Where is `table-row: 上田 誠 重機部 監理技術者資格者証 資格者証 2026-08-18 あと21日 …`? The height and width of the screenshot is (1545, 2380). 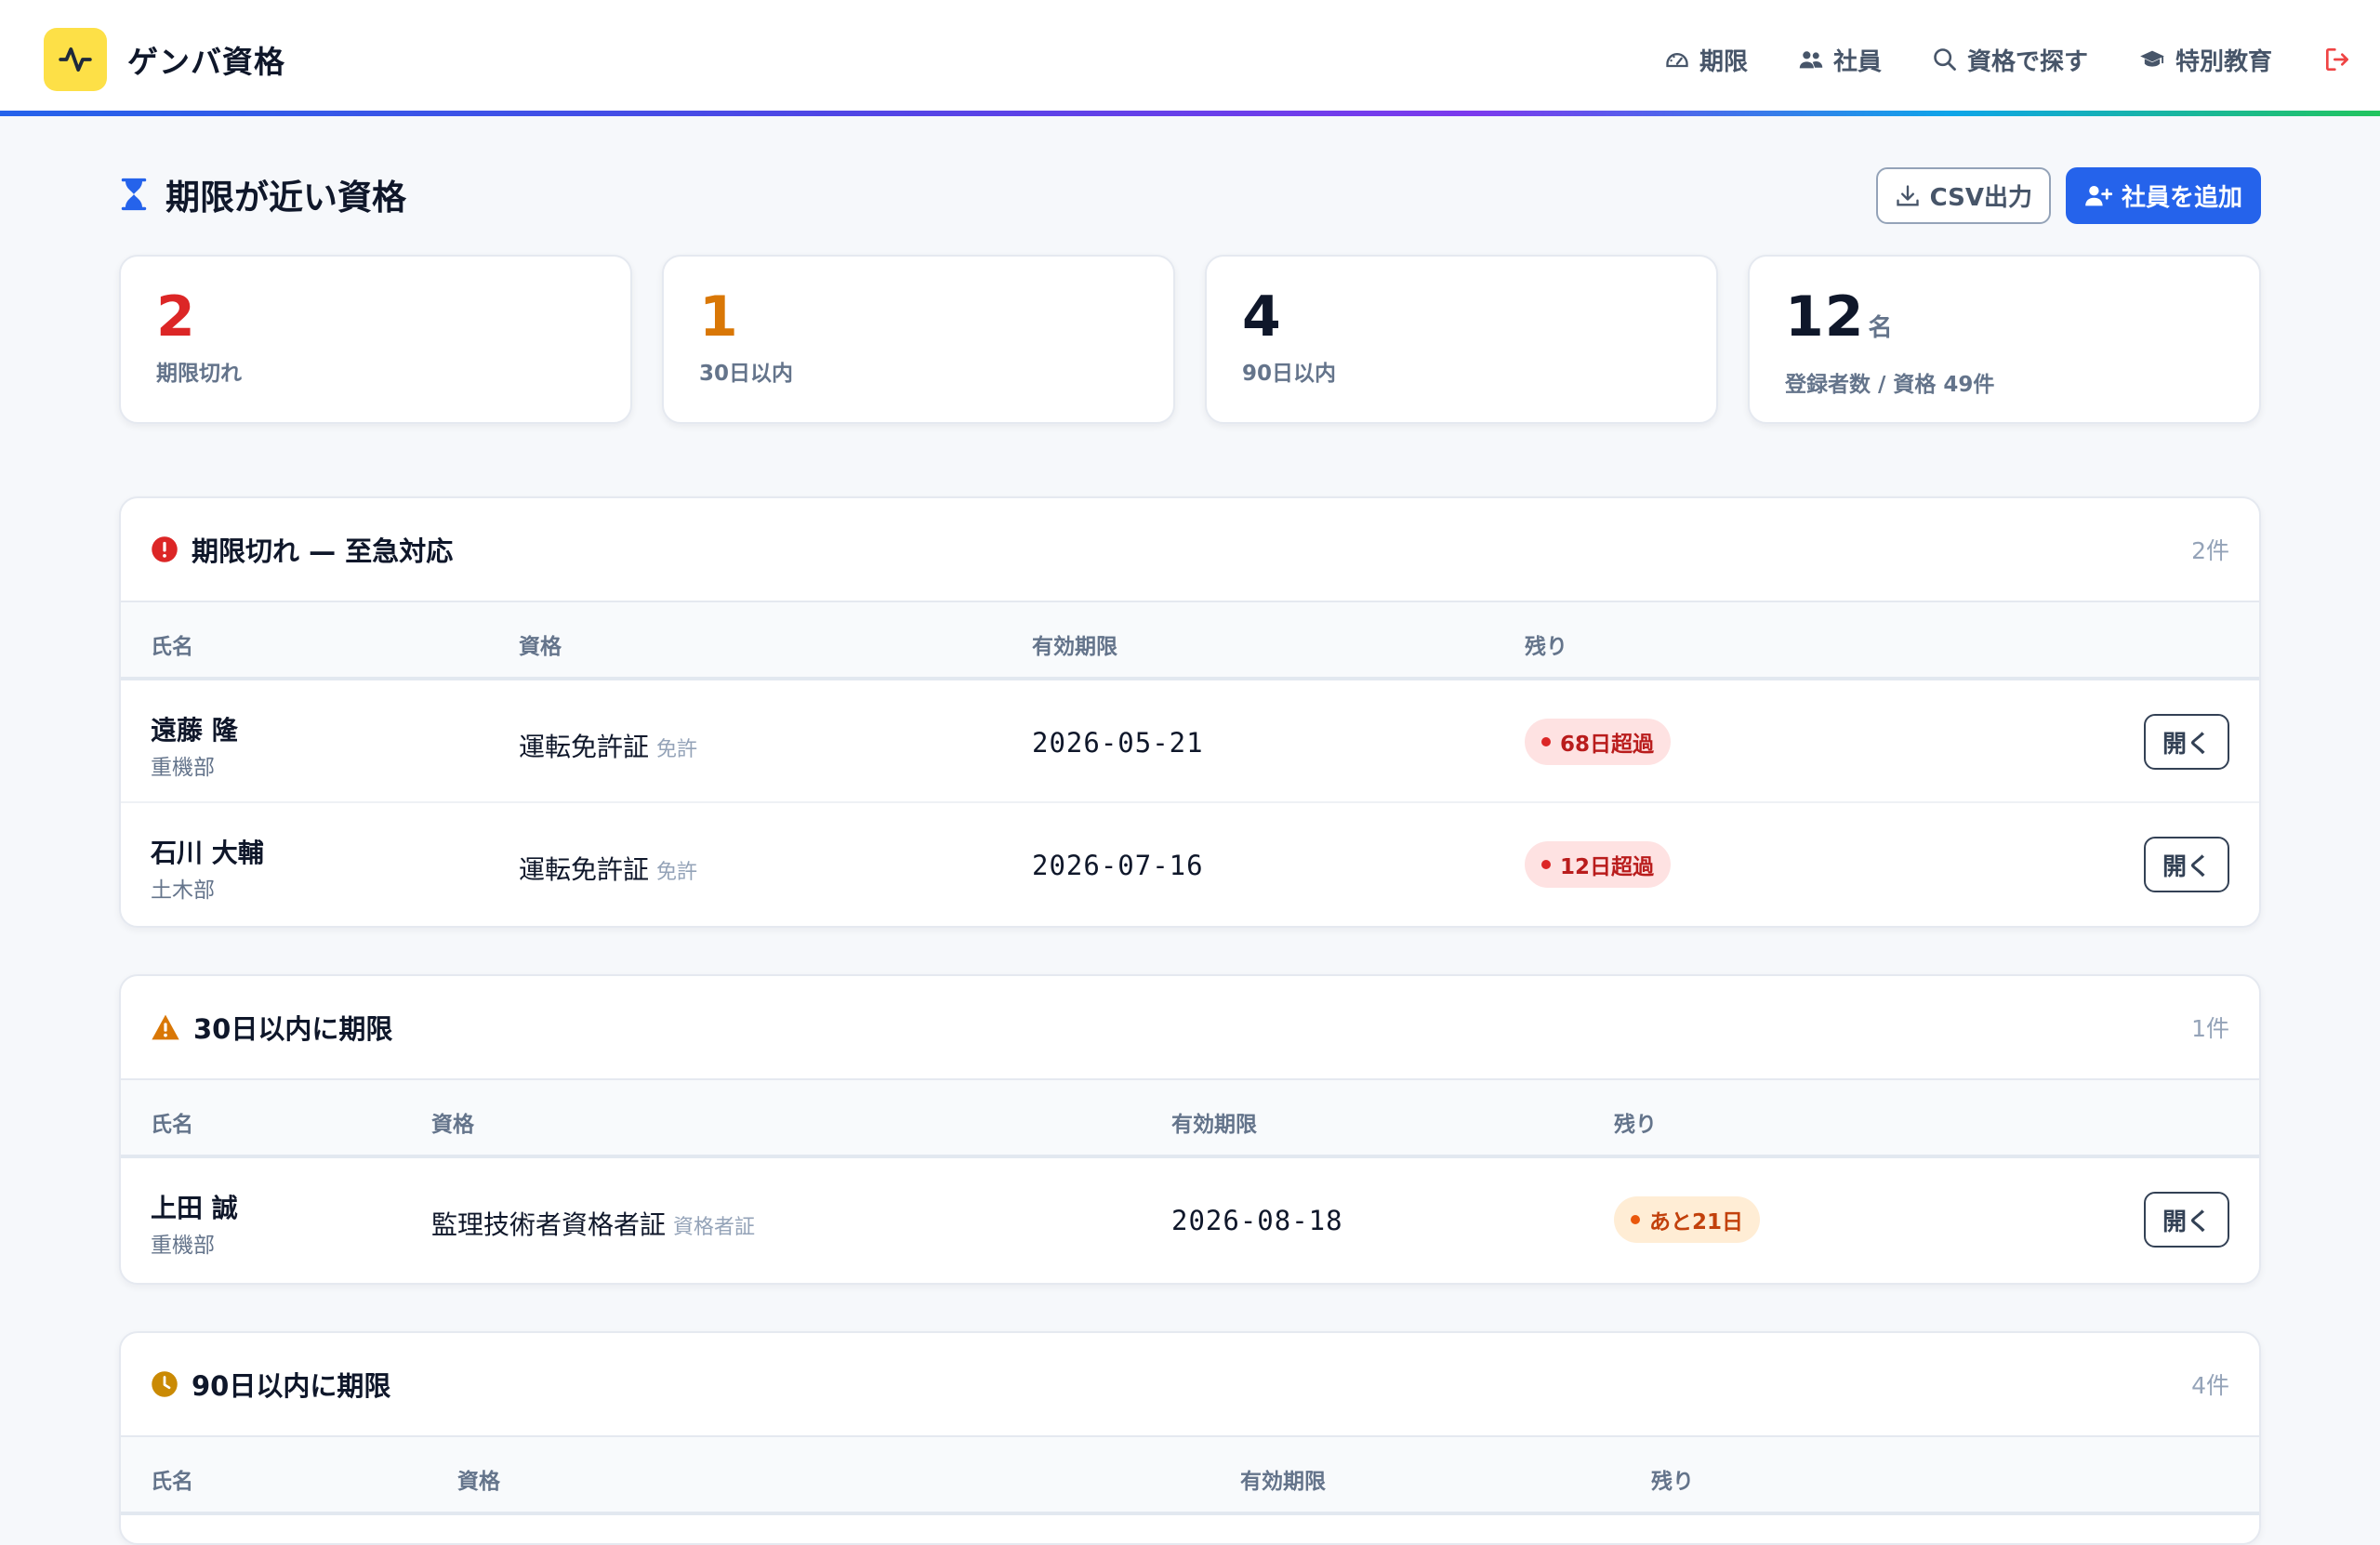 table-row: 上田 誠 重機部 監理技術者資格者証 資格者証 2026-08-18 あと21日 … is located at coordinates (1190, 1219).